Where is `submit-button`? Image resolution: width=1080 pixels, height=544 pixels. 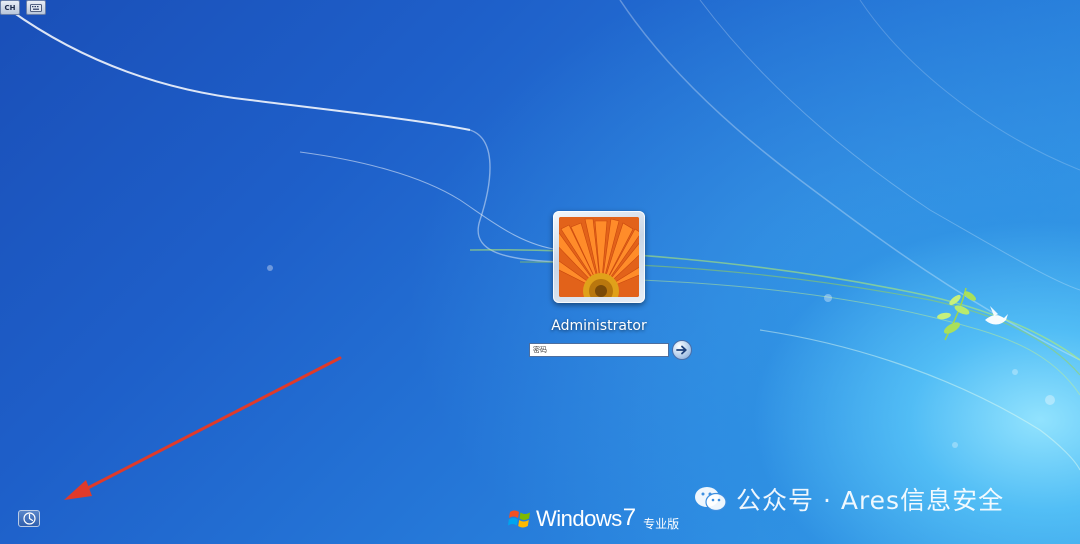
submit-button is located at coordinates (682, 350).